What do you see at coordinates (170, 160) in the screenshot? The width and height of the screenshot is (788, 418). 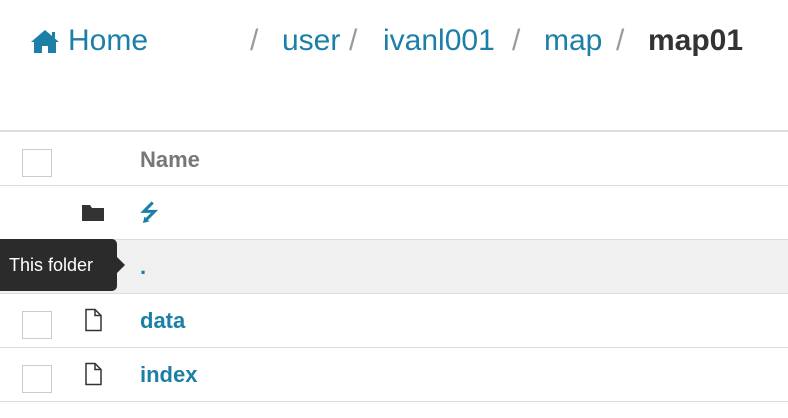 I see `column-header-name: Name` at bounding box center [170, 160].